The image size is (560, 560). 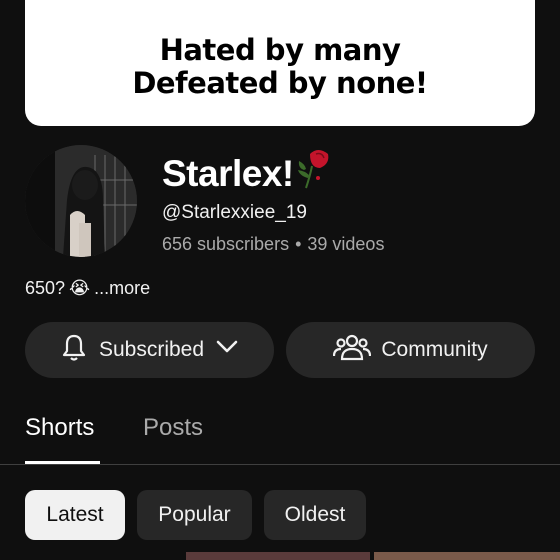 I want to click on channel-name: Starlex!, so click(x=228, y=173).